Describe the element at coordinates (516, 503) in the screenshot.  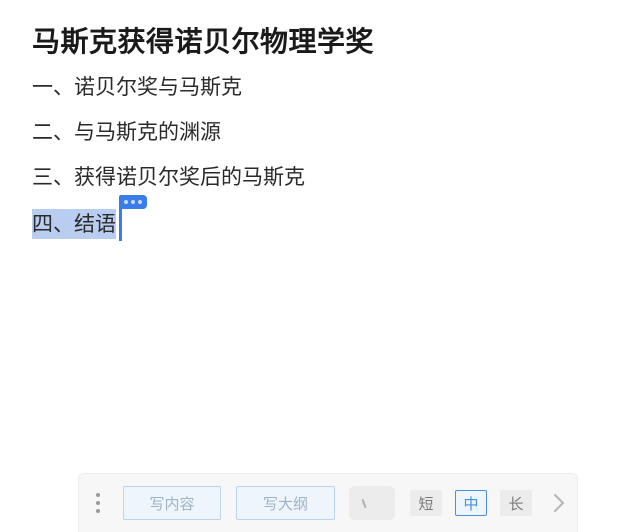
I see `length-long-button: 长` at that location.